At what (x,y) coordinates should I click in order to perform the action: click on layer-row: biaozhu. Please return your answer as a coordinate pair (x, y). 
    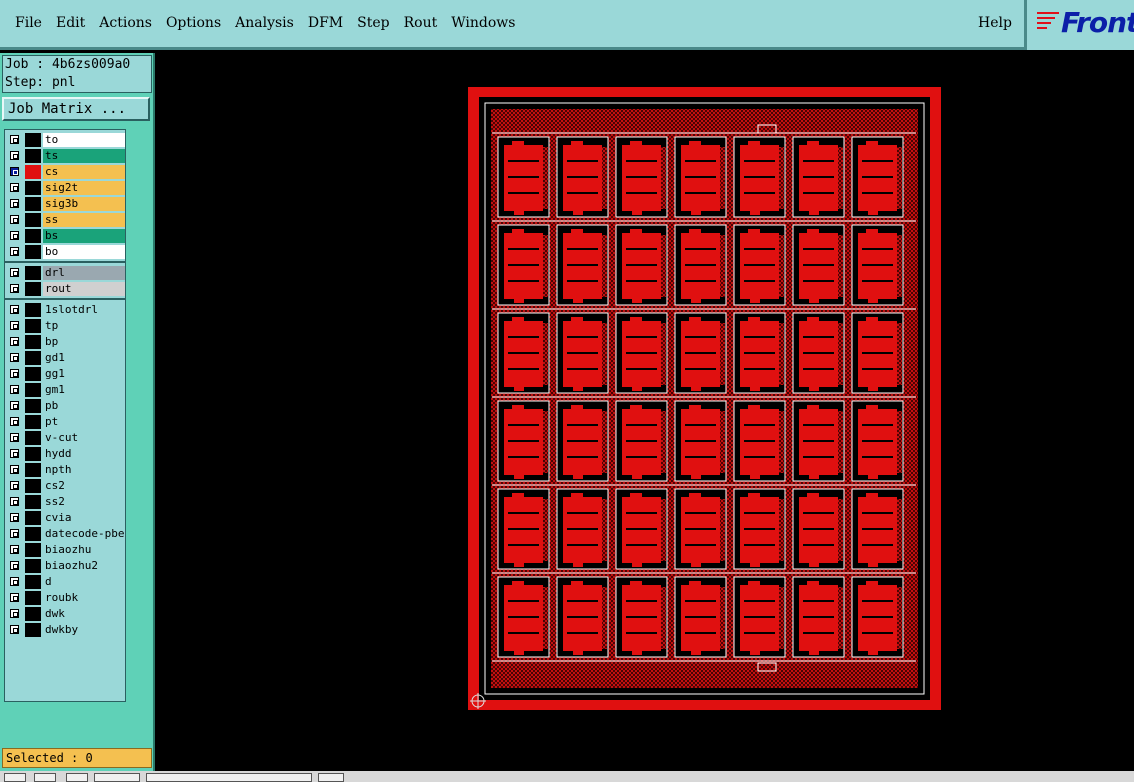
    Looking at the image, I should click on (65, 550).